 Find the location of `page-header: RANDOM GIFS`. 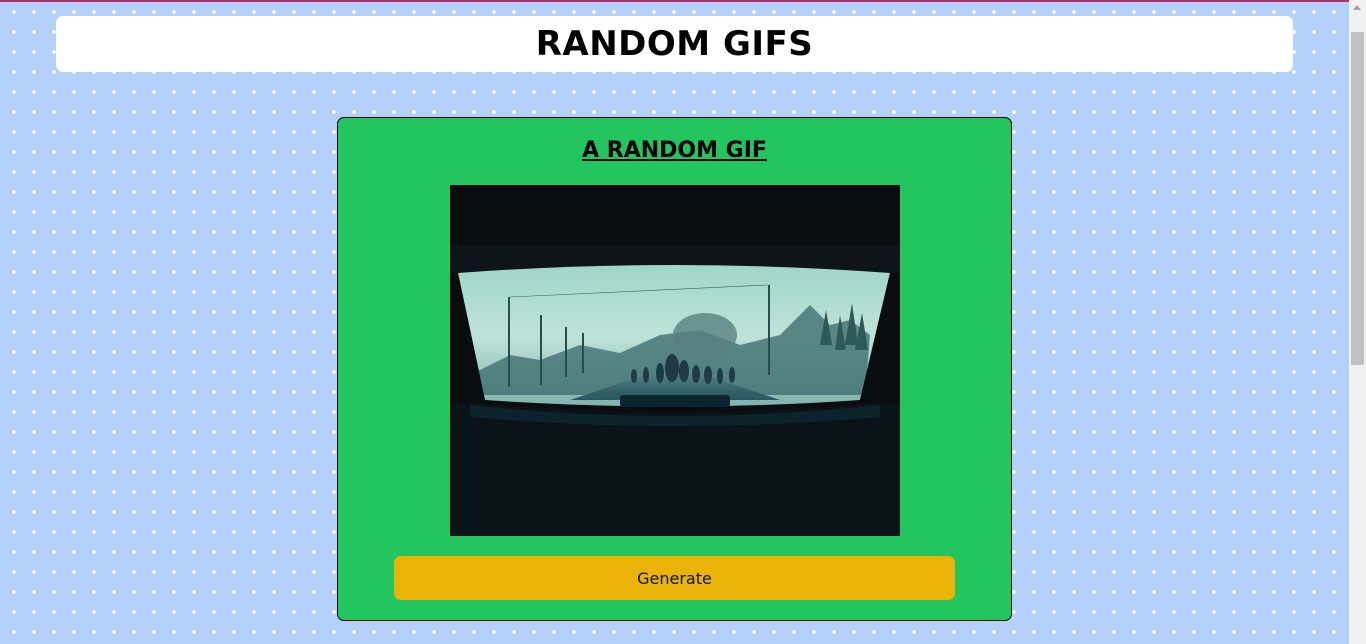

page-header: RANDOM GIFS is located at coordinates (674, 44).